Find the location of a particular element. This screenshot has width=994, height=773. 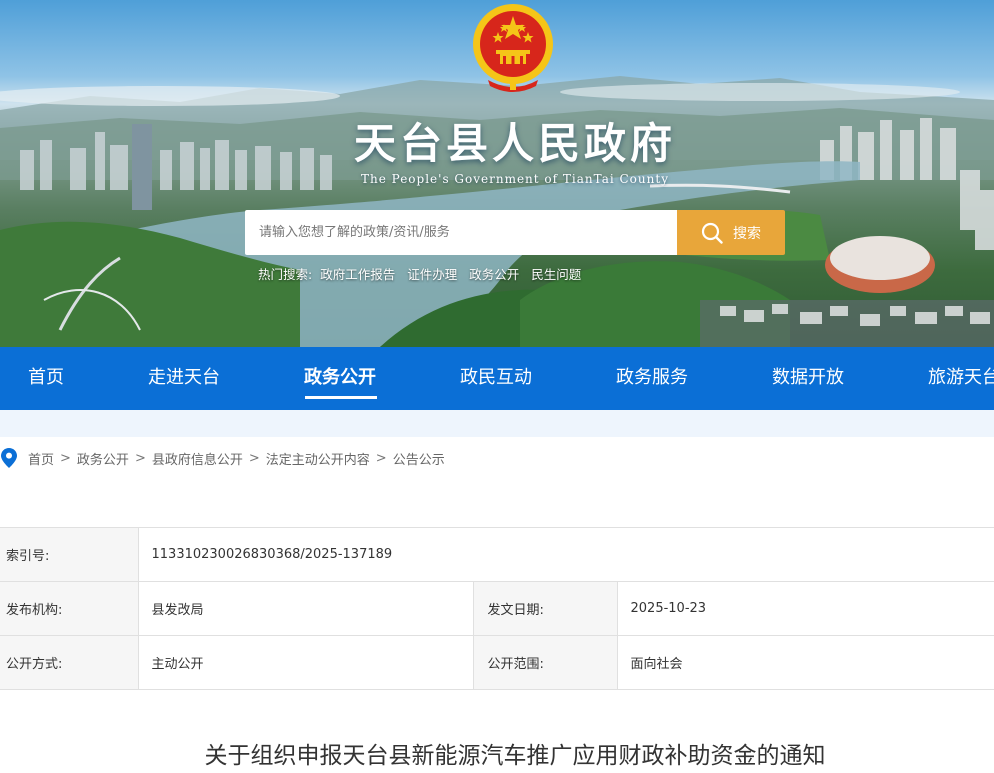

breadcrumb: 首页 > 政务公开 > 县政府信息公开 > 法定主动公开内容 > 公告公示 is located at coordinates (222, 458).